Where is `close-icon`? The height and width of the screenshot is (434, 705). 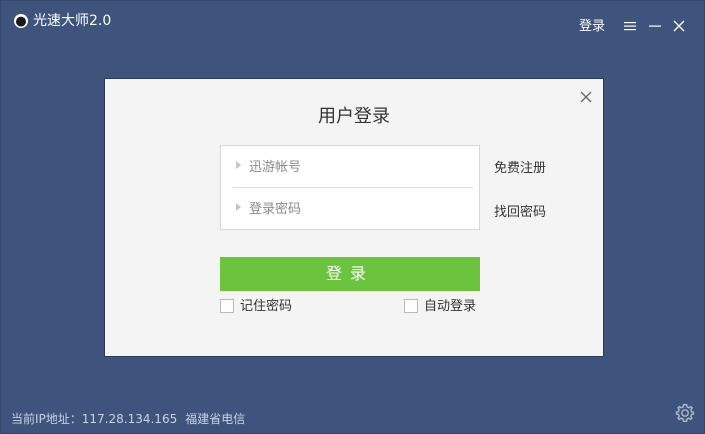
close-icon is located at coordinates (679, 26).